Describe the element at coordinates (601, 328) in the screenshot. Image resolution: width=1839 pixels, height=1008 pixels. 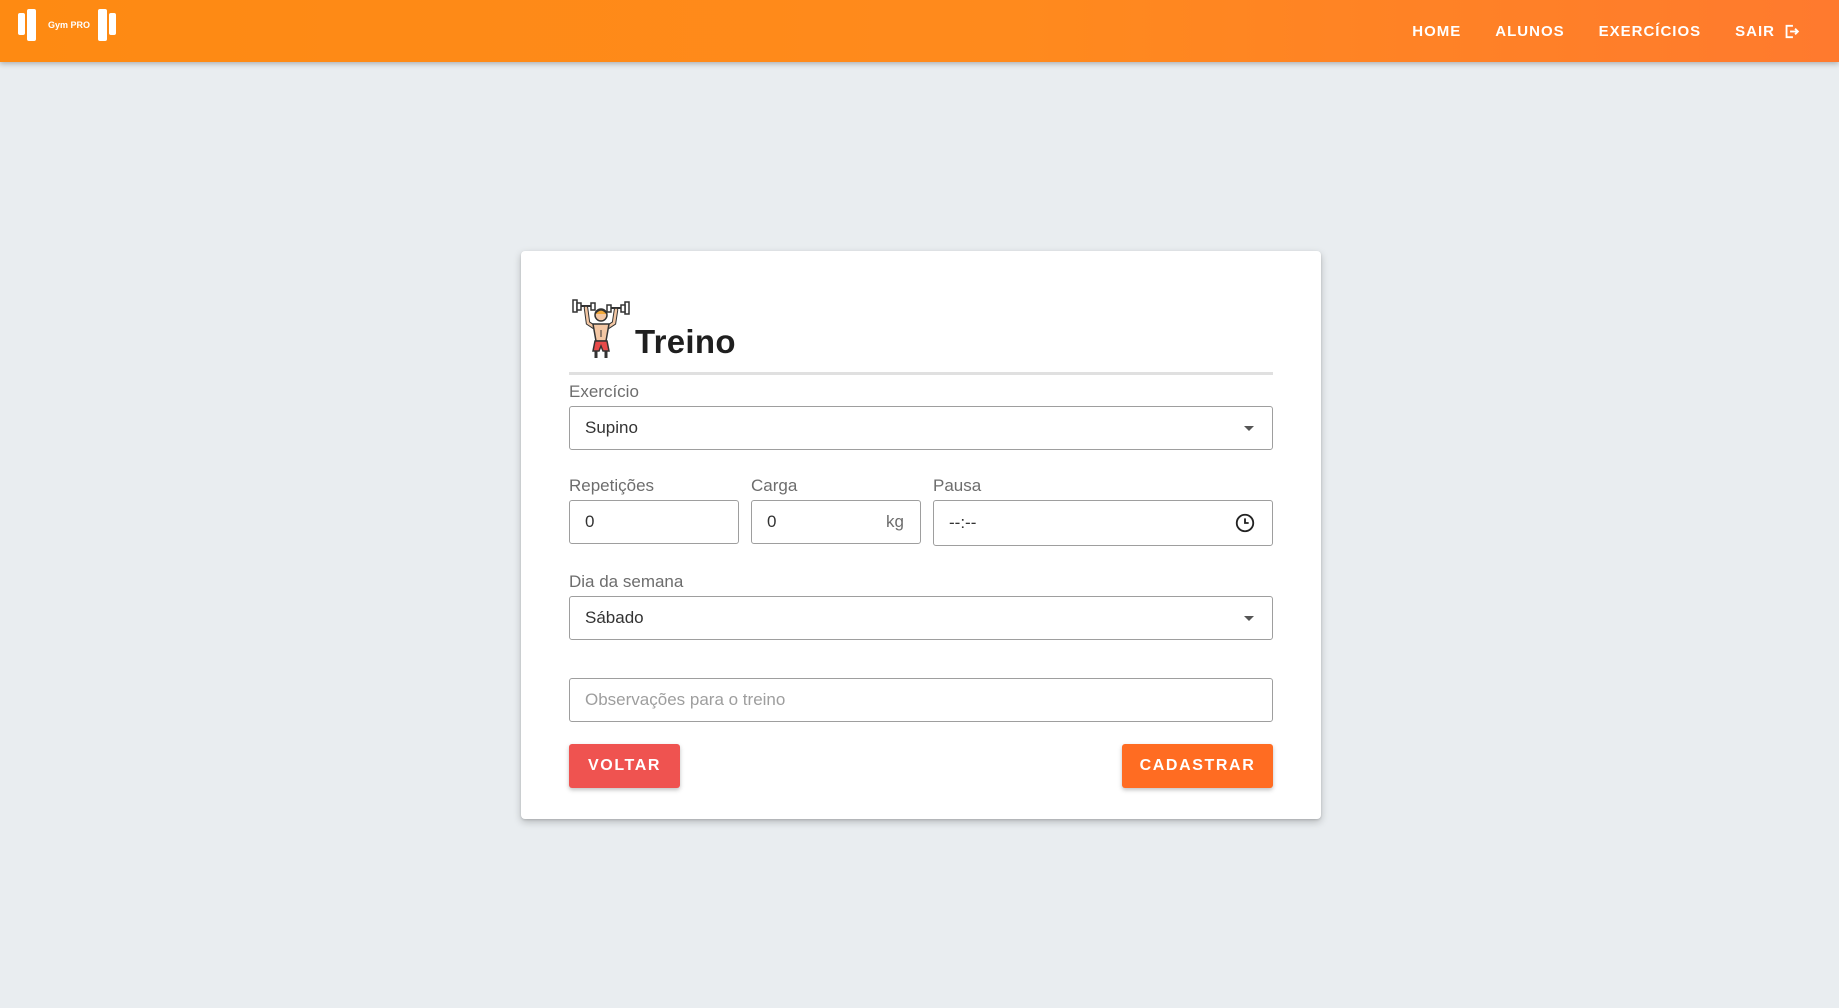
I see `weightlifter-icon` at that location.